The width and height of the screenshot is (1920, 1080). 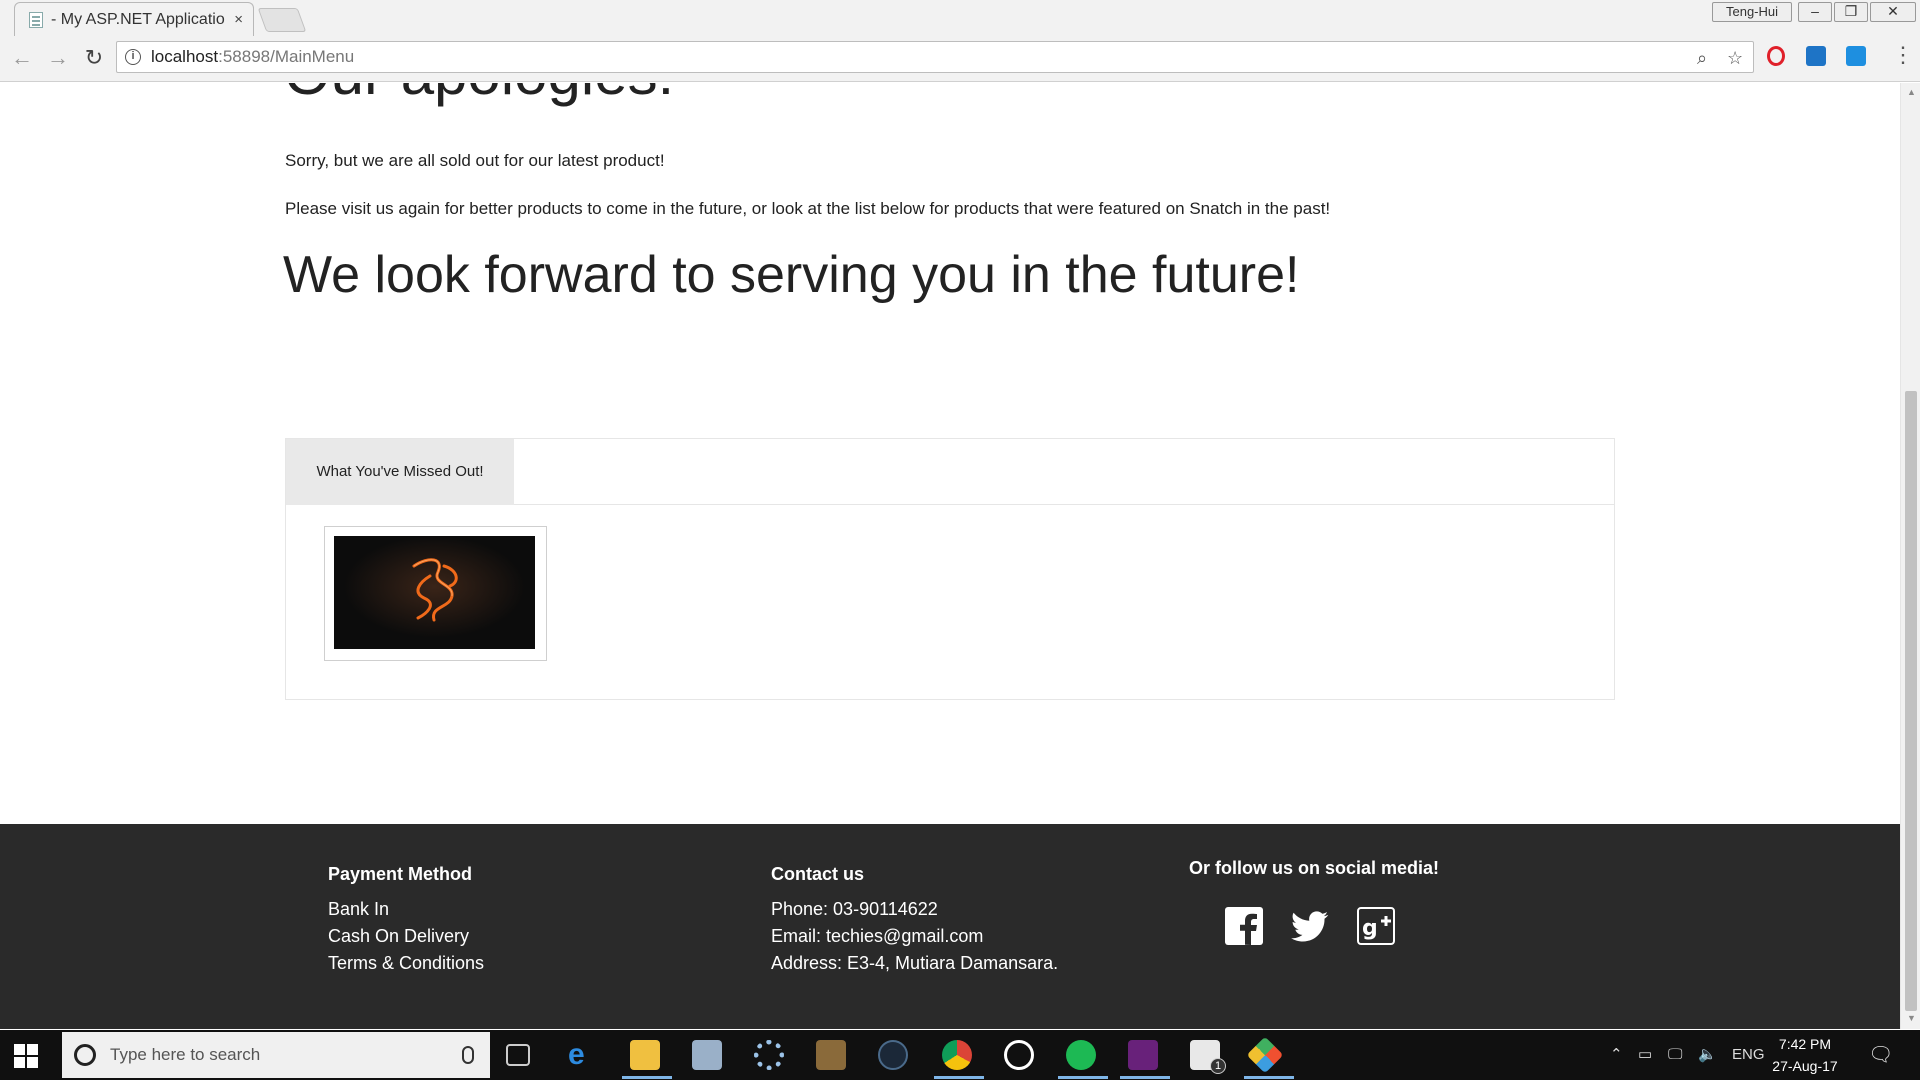 I want to click on back-icon: ←, so click(x=22, y=58).